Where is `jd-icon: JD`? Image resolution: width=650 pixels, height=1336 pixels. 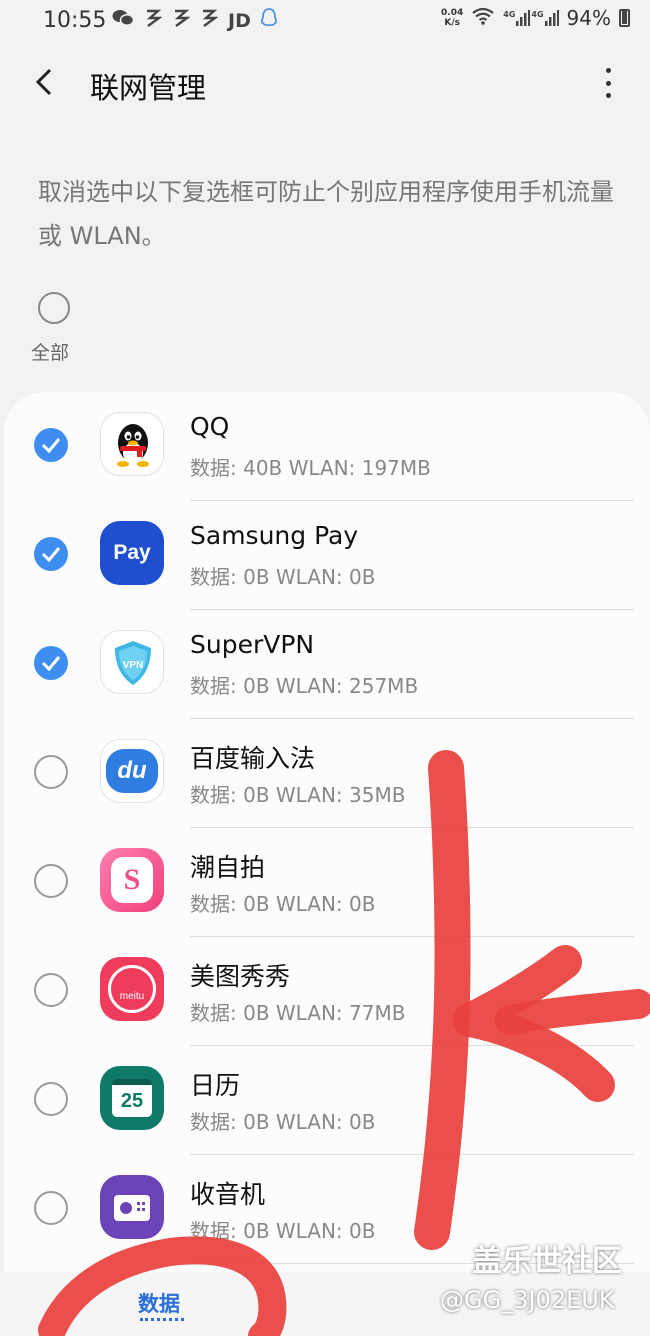 jd-icon: JD is located at coordinates (239, 21).